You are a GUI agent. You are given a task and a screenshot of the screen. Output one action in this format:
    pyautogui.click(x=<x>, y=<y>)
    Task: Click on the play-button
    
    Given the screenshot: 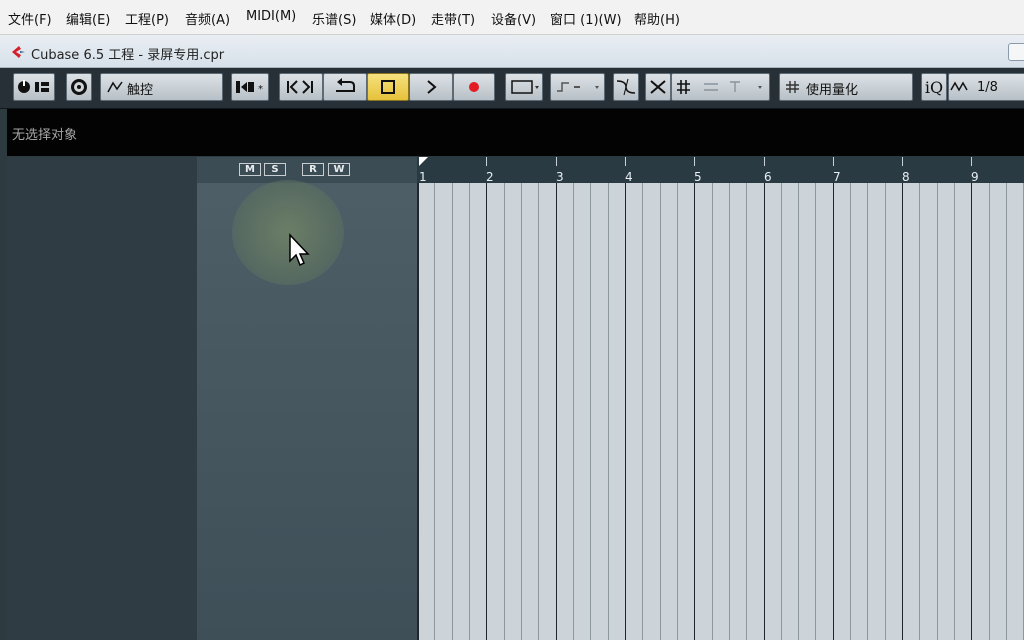 What is the action you would take?
    pyautogui.click(x=431, y=87)
    